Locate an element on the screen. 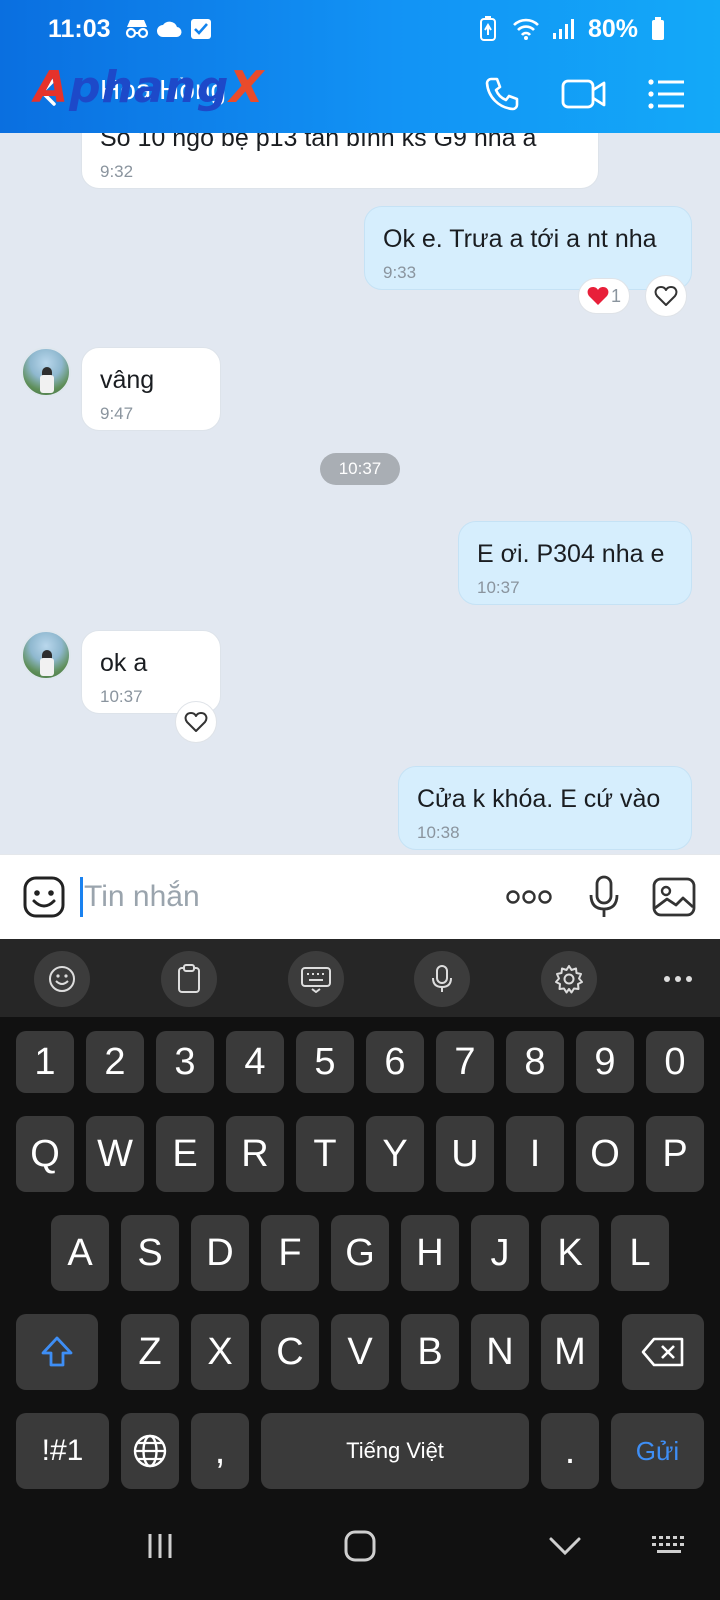  message-bubble-incoming: vâng 9:47 is located at coordinates (151, 389).